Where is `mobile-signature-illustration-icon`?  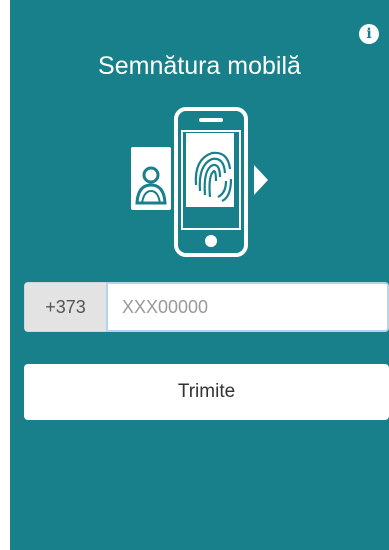
mobile-signature-illustration-icon is located at coordinates (199, 182).